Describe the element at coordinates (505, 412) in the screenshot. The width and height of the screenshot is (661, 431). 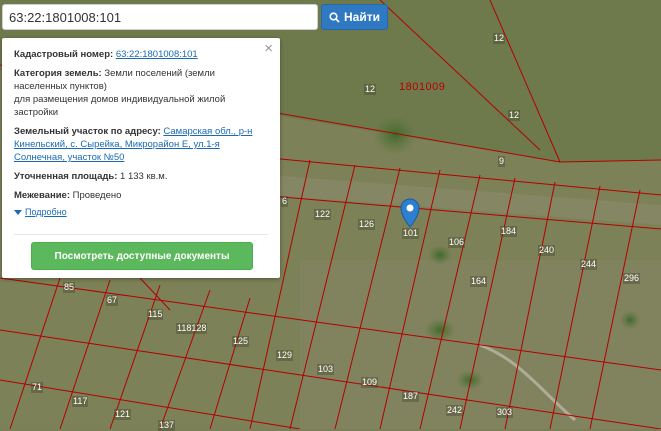
I see `parcel-label: 303` at that location.